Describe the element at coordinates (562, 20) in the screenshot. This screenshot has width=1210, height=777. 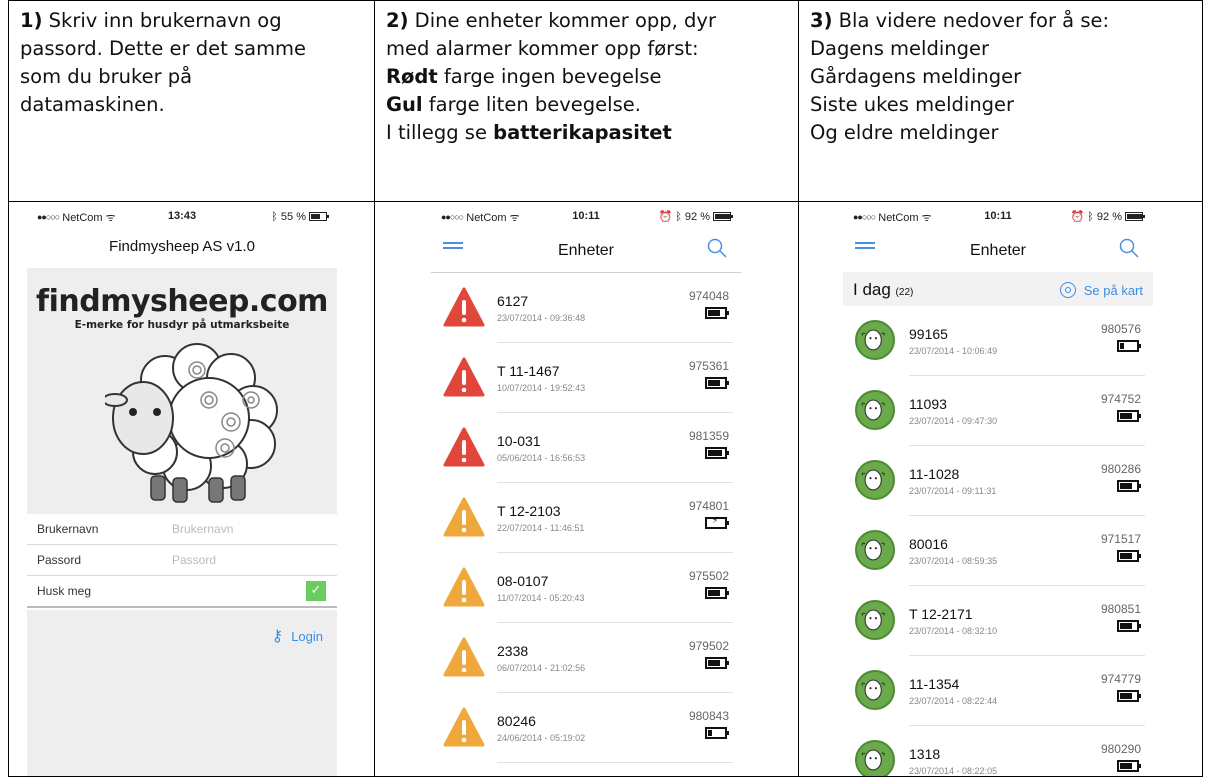
I see `instruction-segment: Dine enheter kommer opp, dyr` at that location.